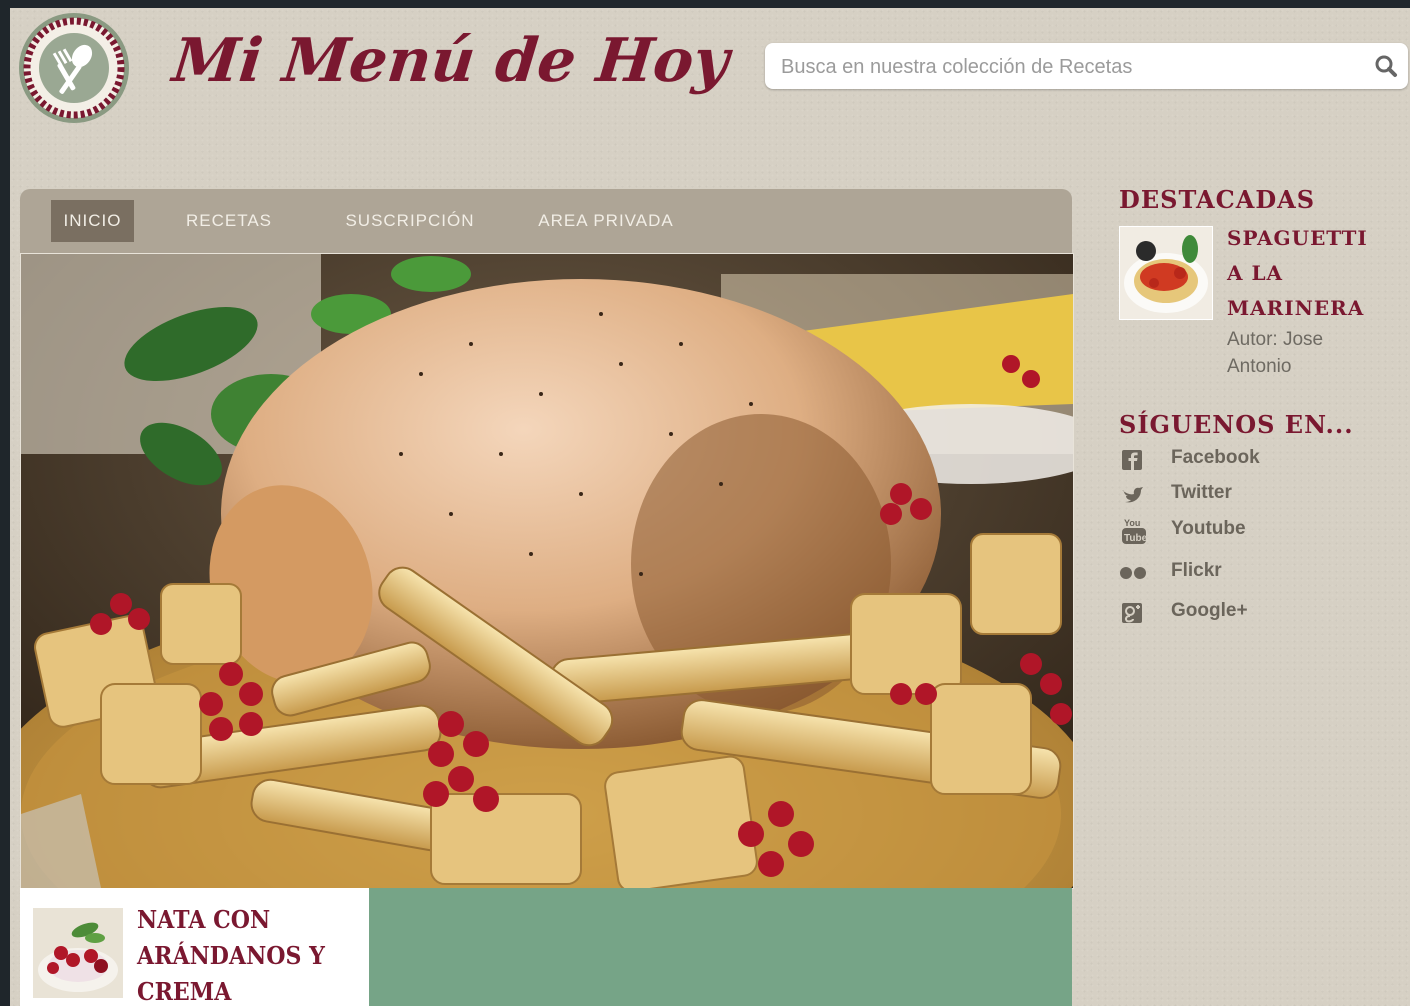 Image resolution: width=1410 pixels, height=1006 pixels. I want to click on nav-item-recetas: RECETAS, so click(229, 221).